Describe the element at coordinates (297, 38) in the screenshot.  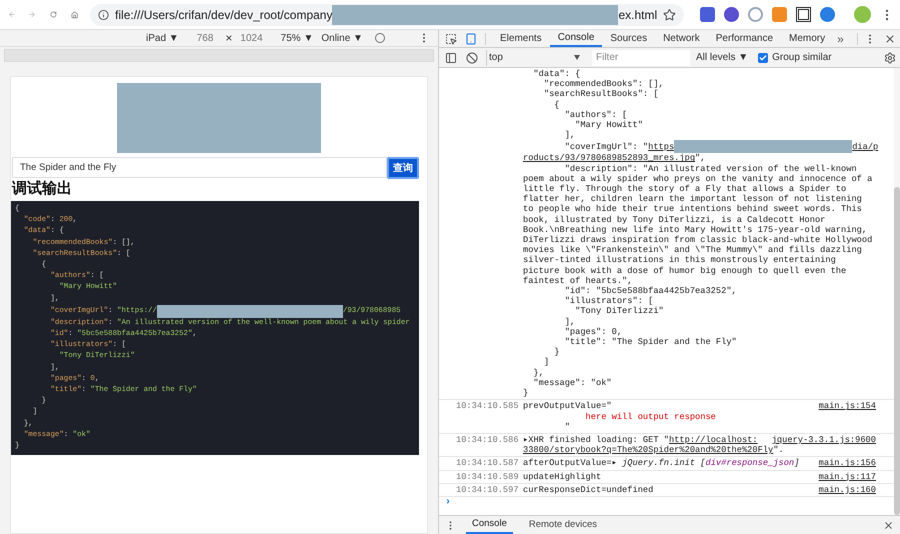
I see `zoom-select: 75% ▼` at that location.